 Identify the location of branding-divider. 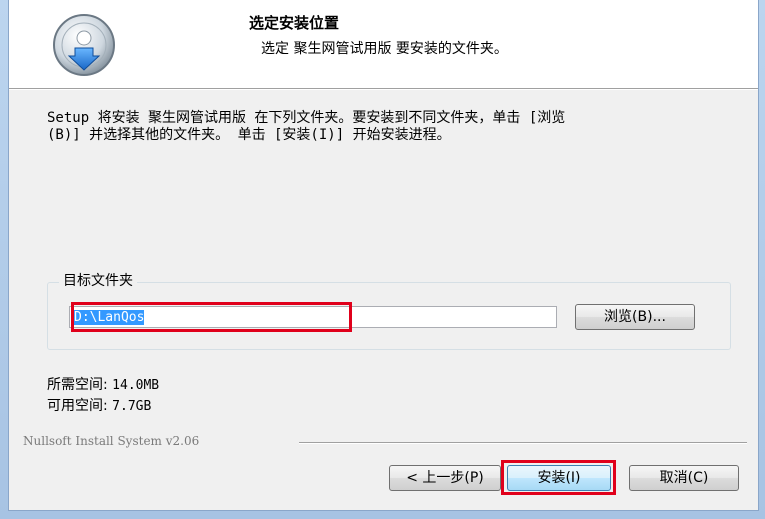
(523, 443).